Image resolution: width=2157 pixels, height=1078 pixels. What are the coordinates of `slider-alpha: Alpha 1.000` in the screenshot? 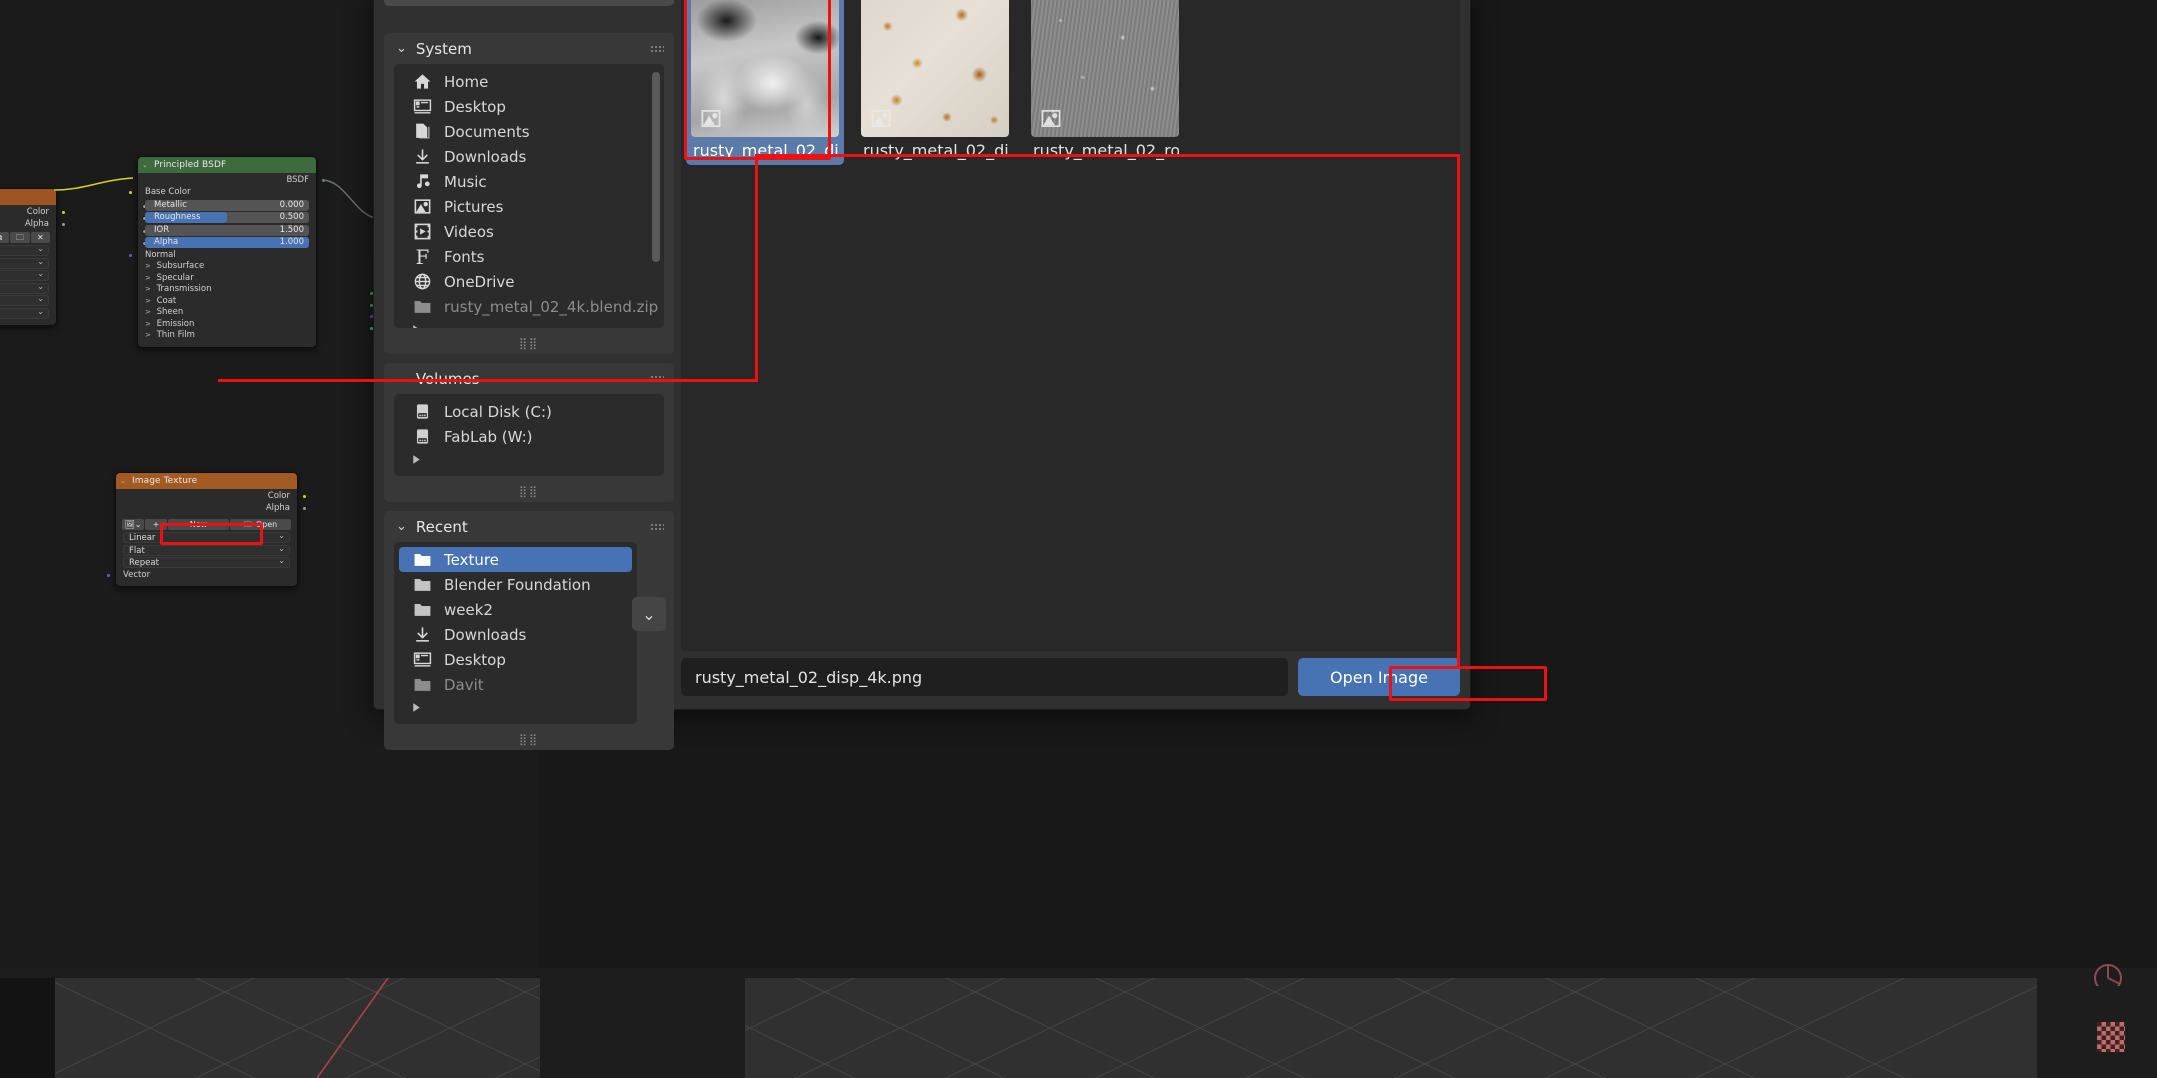 It's located at (227, 242).